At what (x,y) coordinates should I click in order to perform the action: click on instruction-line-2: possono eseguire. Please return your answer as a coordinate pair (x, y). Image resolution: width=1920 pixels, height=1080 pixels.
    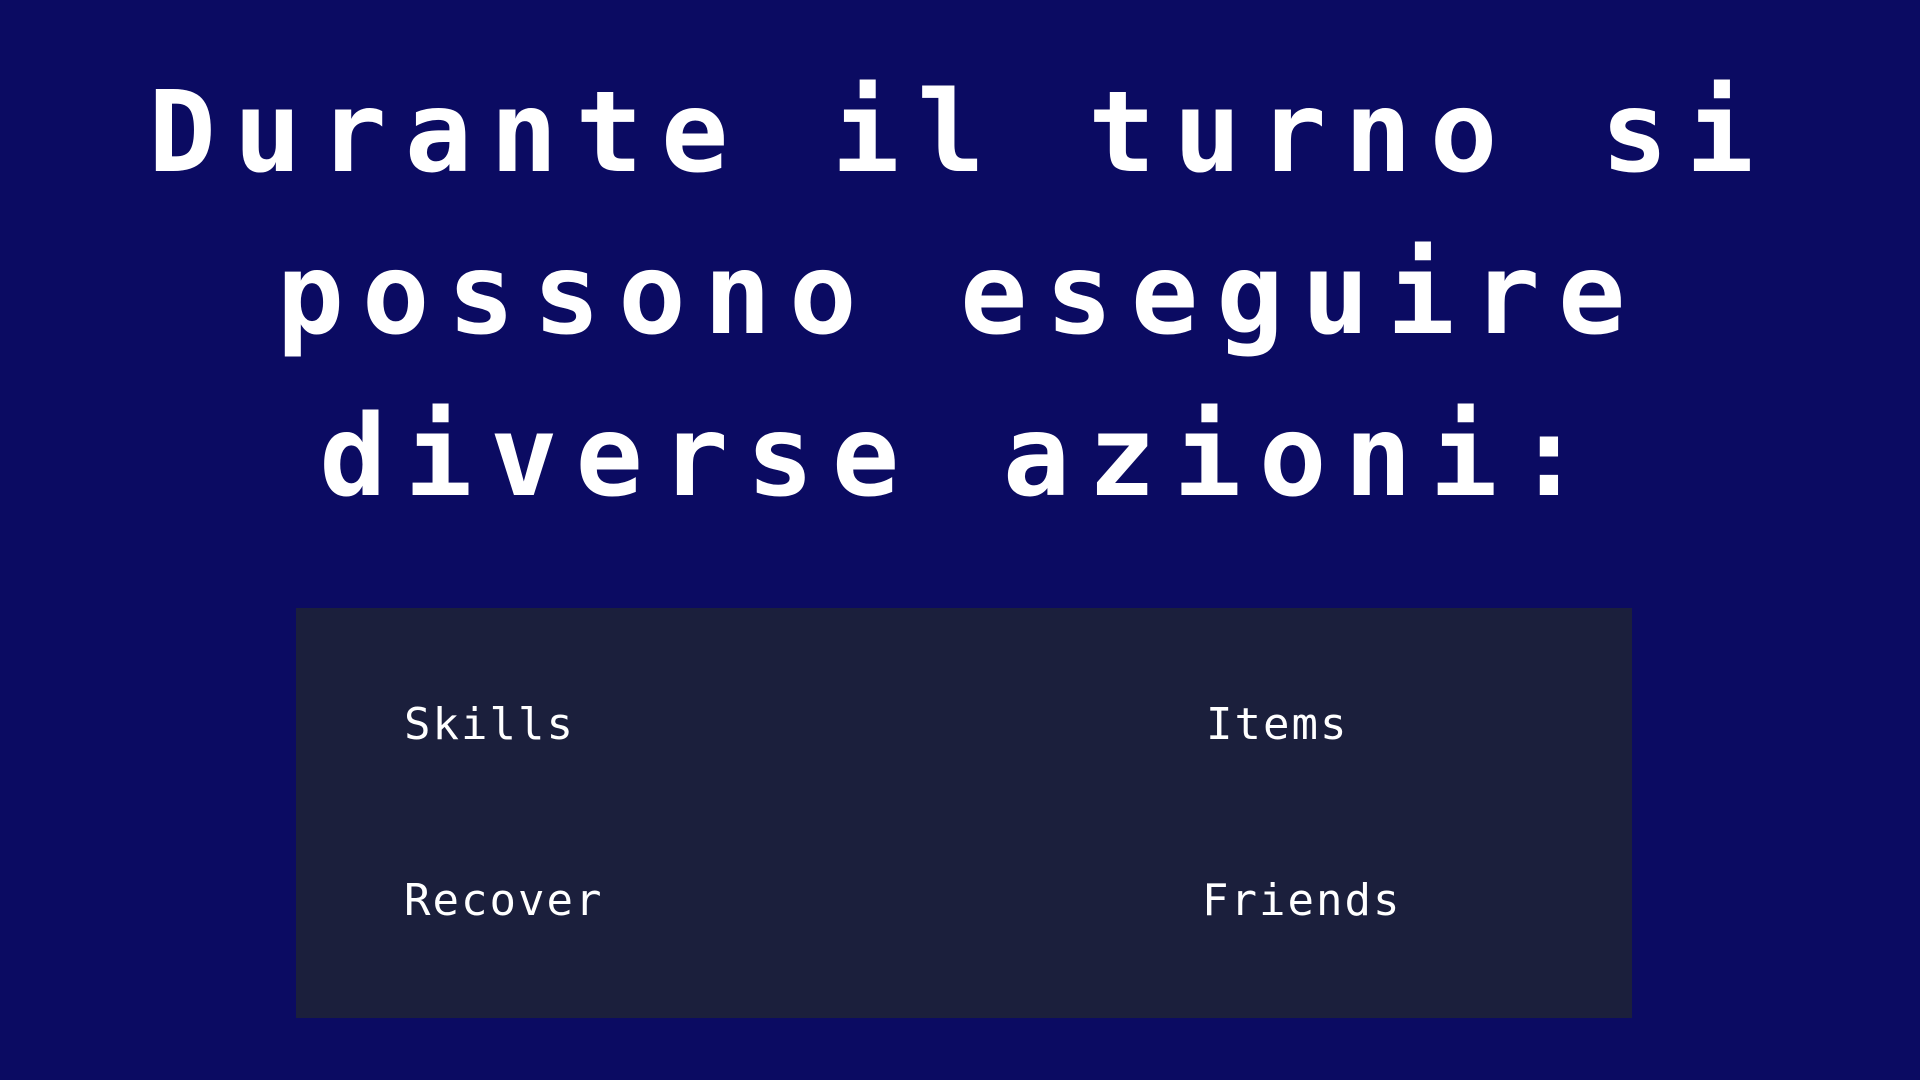
    Looking at the image, I should click on (960, 295).